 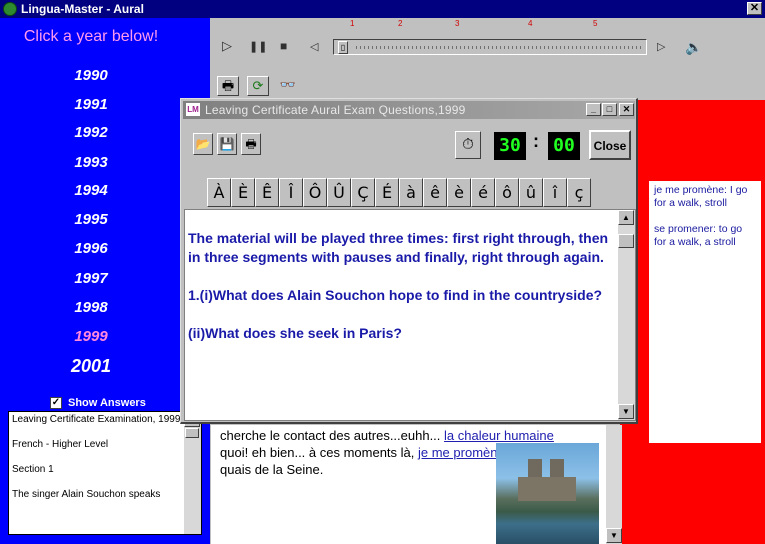 I want to click on info-scrollbar: ▲, so click(x=192, y=473).